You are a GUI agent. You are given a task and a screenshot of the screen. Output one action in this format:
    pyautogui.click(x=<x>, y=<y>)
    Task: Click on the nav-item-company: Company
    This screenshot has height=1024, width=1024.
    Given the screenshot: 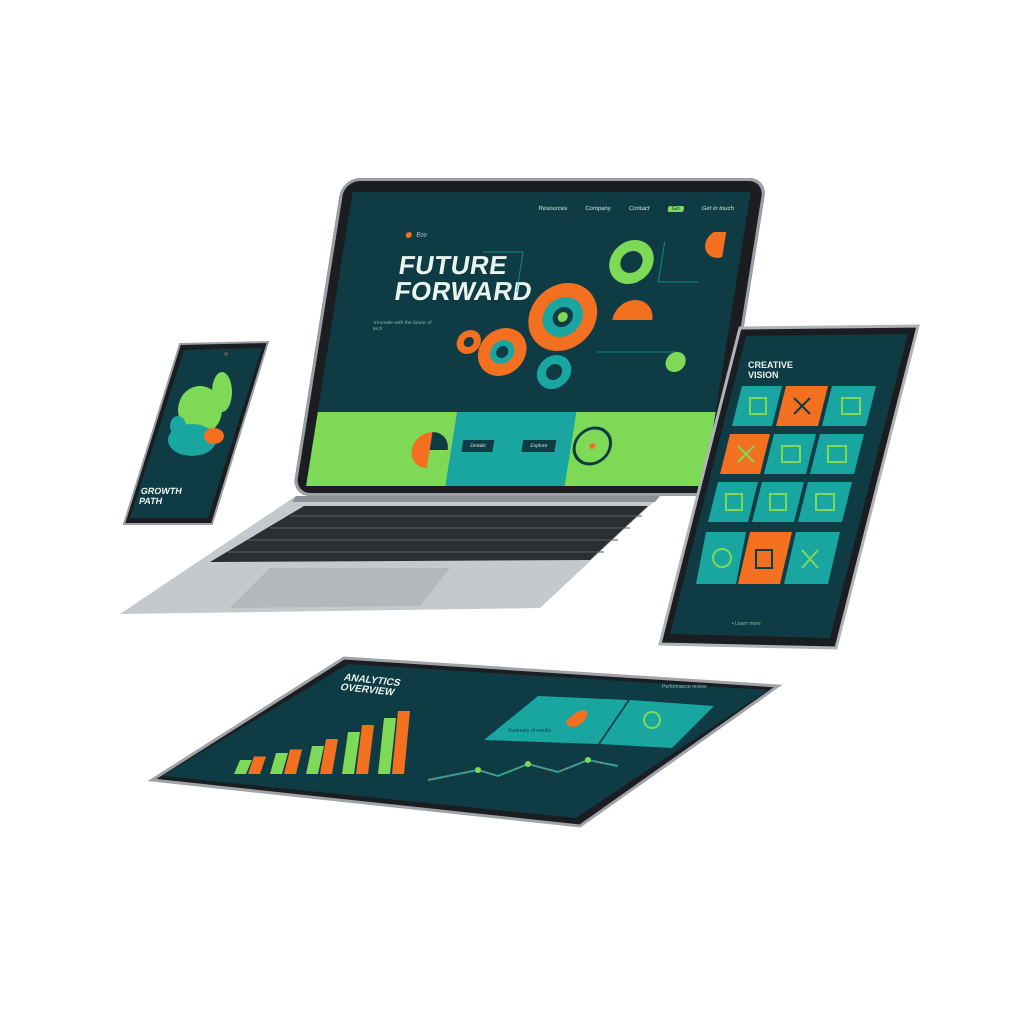 What is the action you would take?
    pyautogui.click(x=598, y=209)
    